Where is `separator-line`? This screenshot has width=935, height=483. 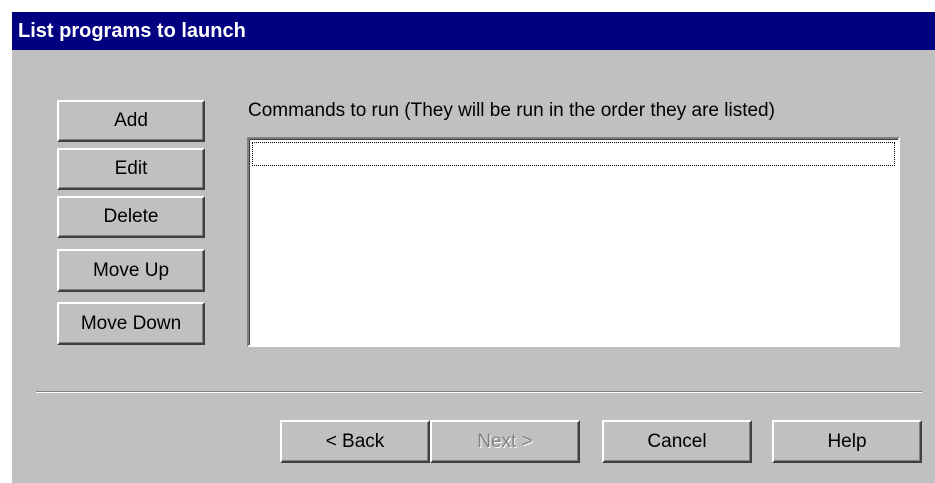 separator-line is located at coordinates (479, 392).